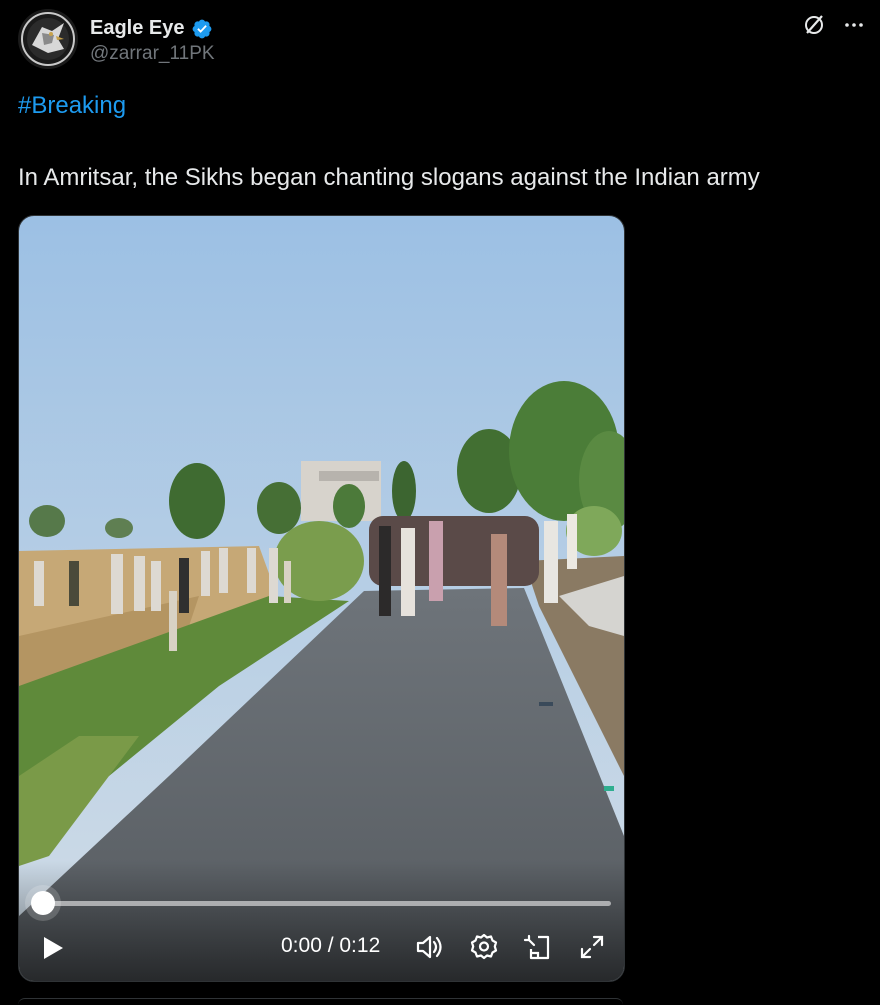 The image size is (880, 1005). I want to click on picture-in-picture-icon, so click(538, 947).